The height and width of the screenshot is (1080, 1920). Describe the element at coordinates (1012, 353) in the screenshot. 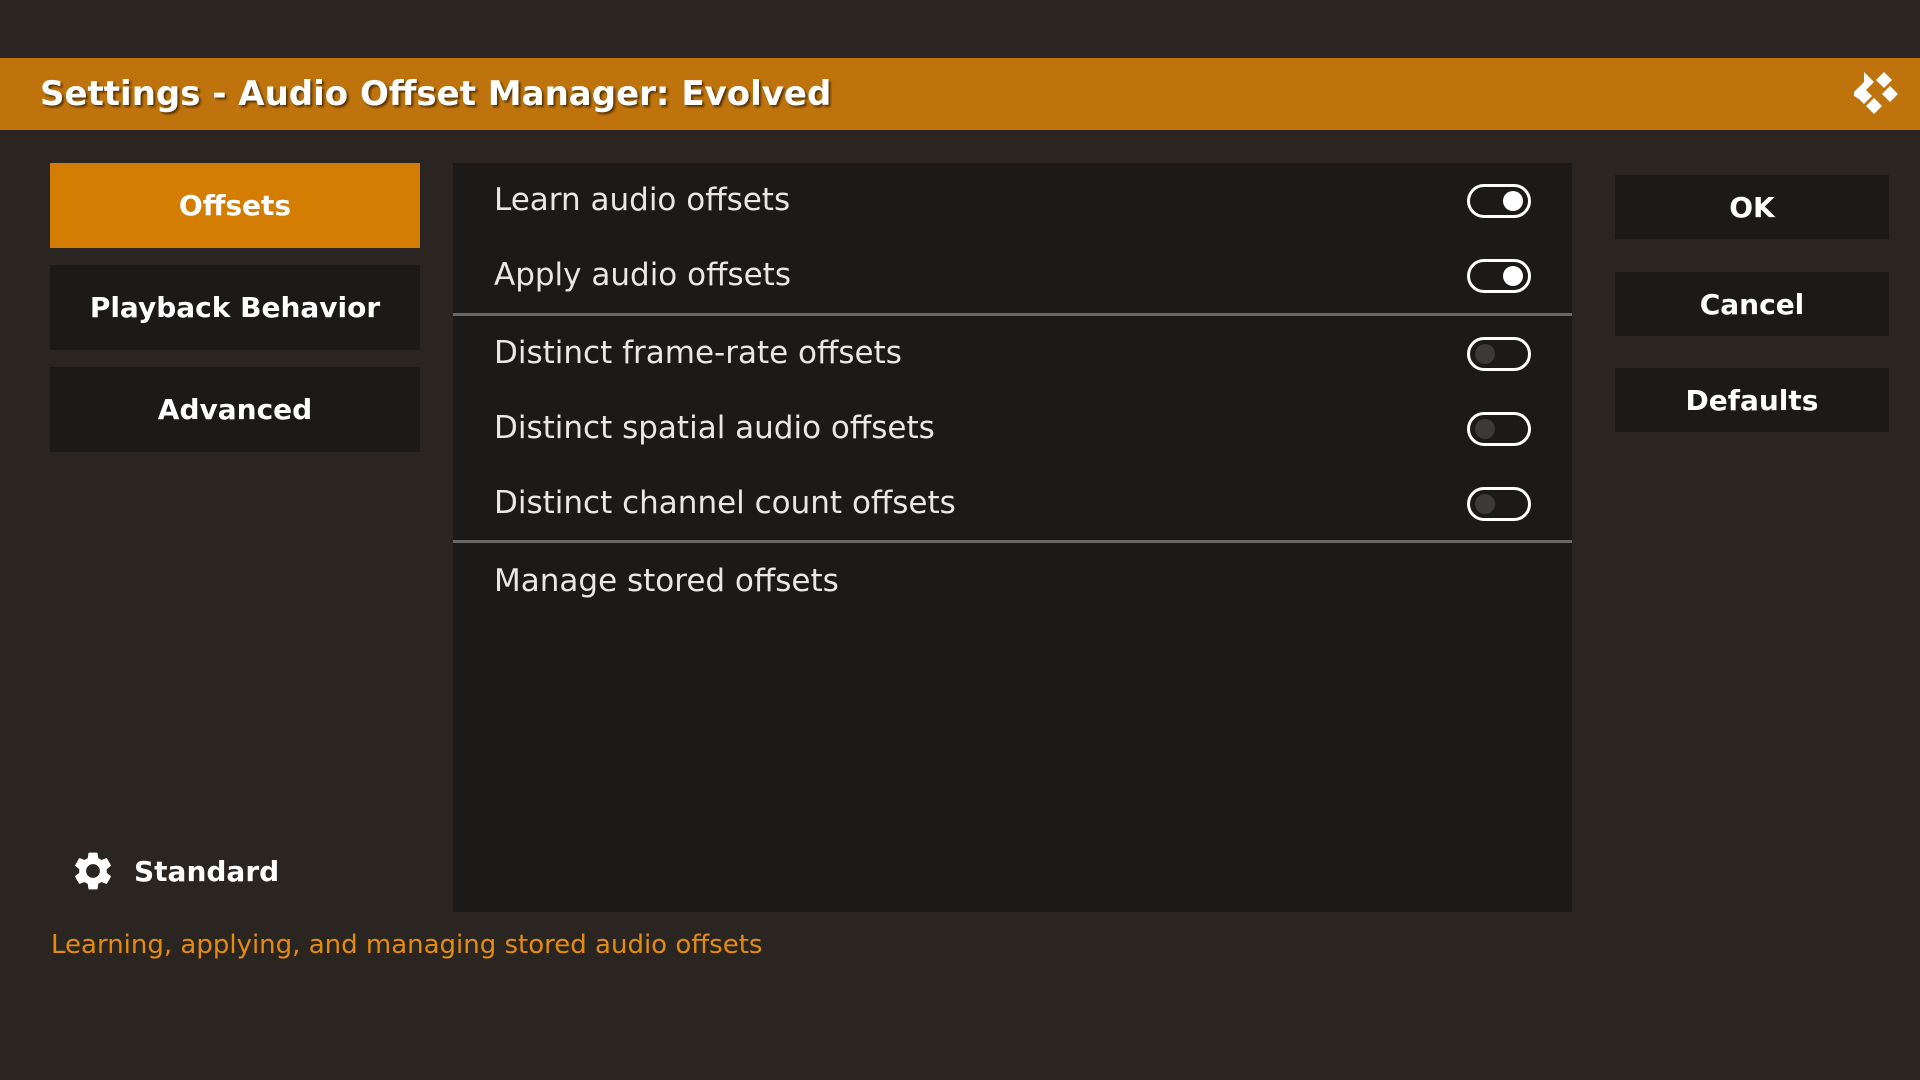

I see `setting-distinct-frame-rate-offsets: Distinct frame-rate offsets` at that location.